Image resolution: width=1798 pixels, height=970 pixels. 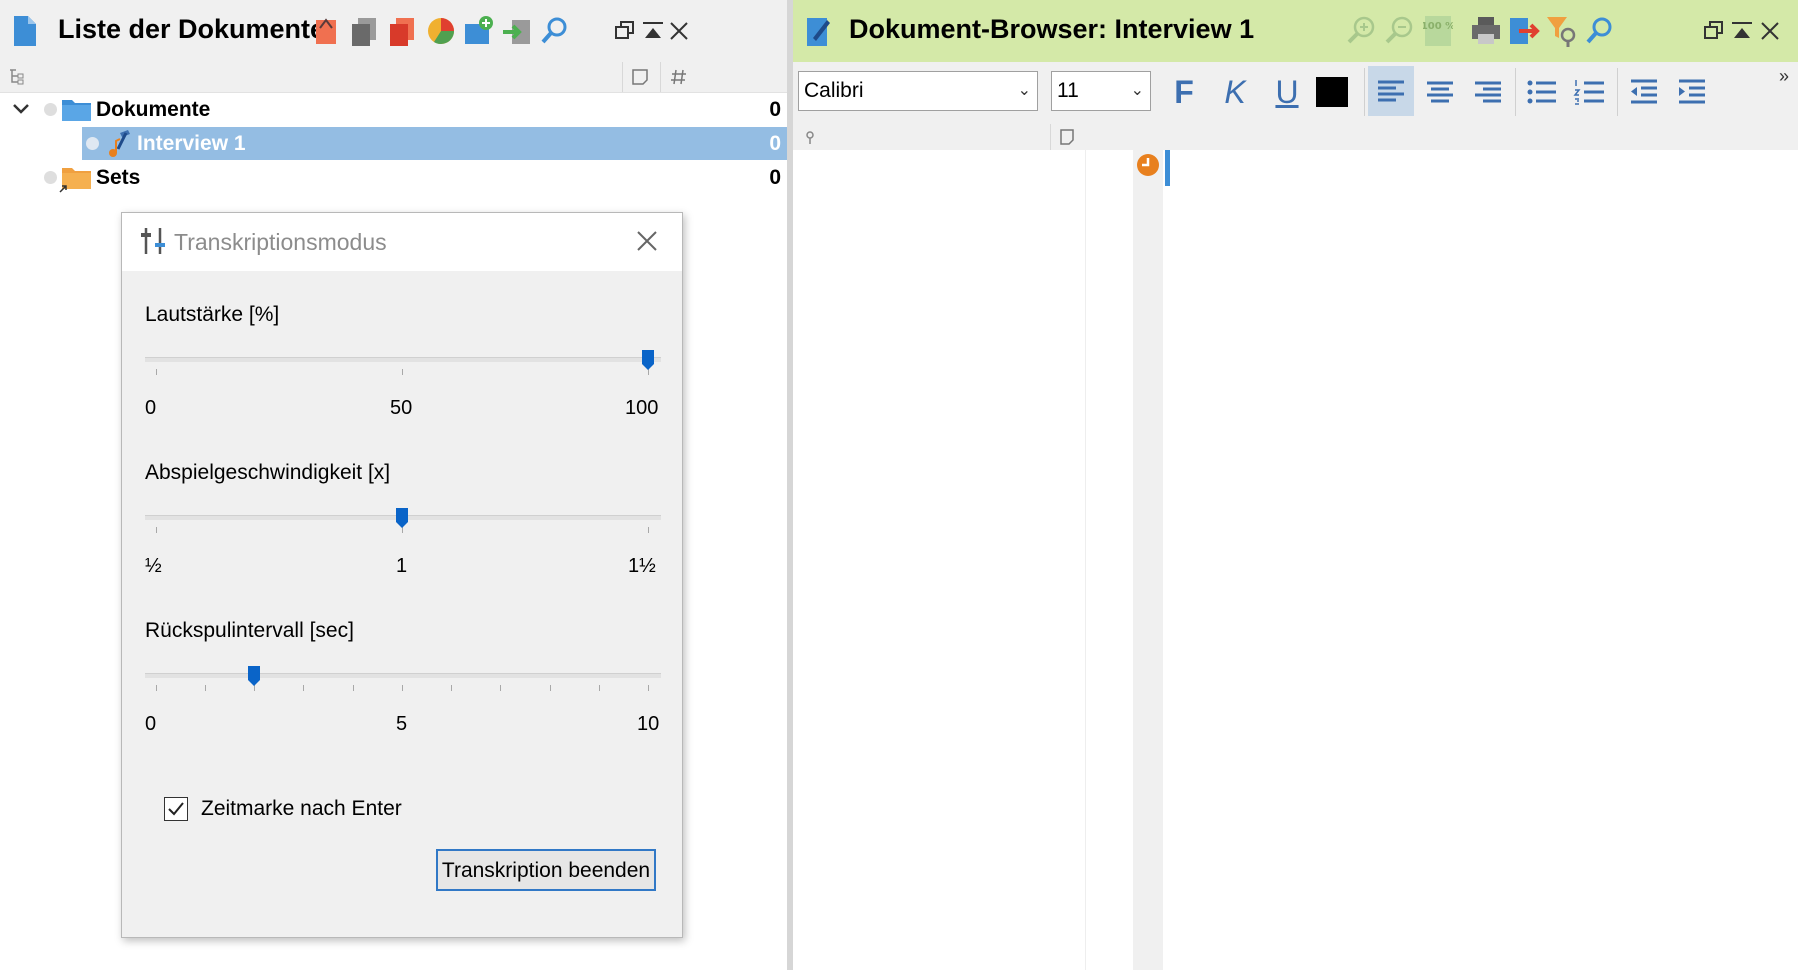 What do you see at coordinates (1590, 92) in the screenshot?
I see `numbered-list-icon` at bounding box center [1590, 92].